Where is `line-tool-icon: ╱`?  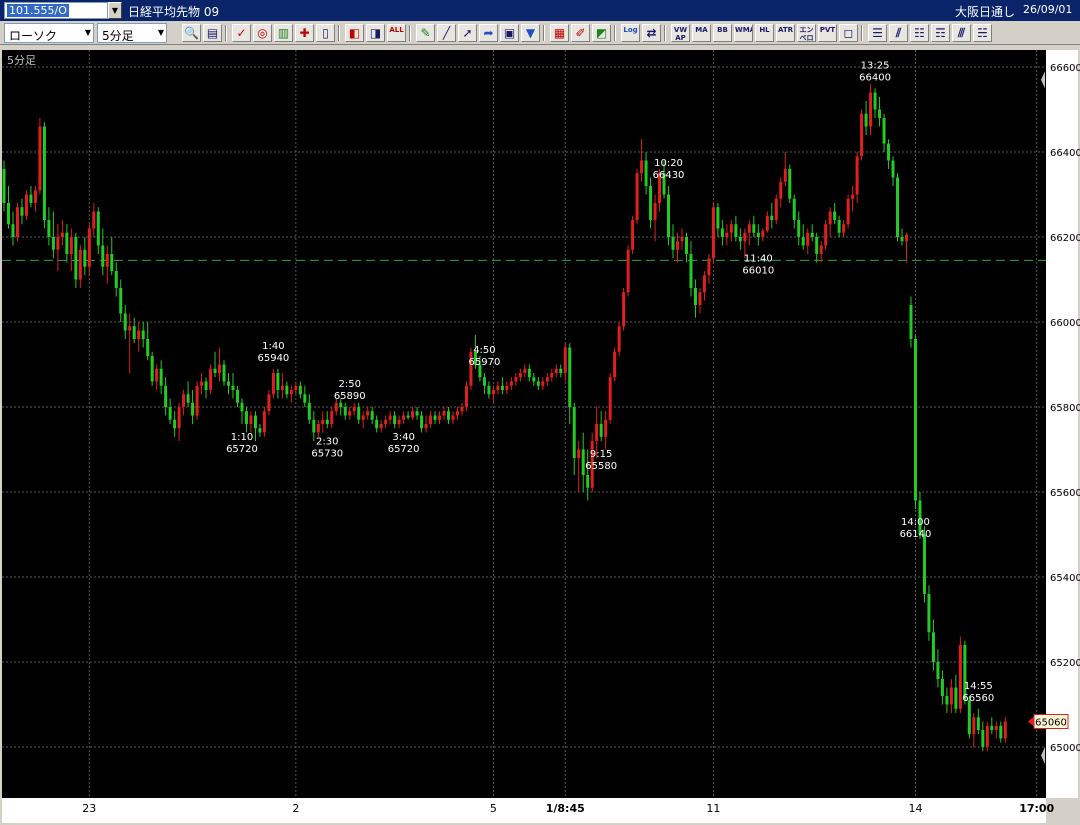 line-tool-icon: ╱ is located at coordinates (446, 33).